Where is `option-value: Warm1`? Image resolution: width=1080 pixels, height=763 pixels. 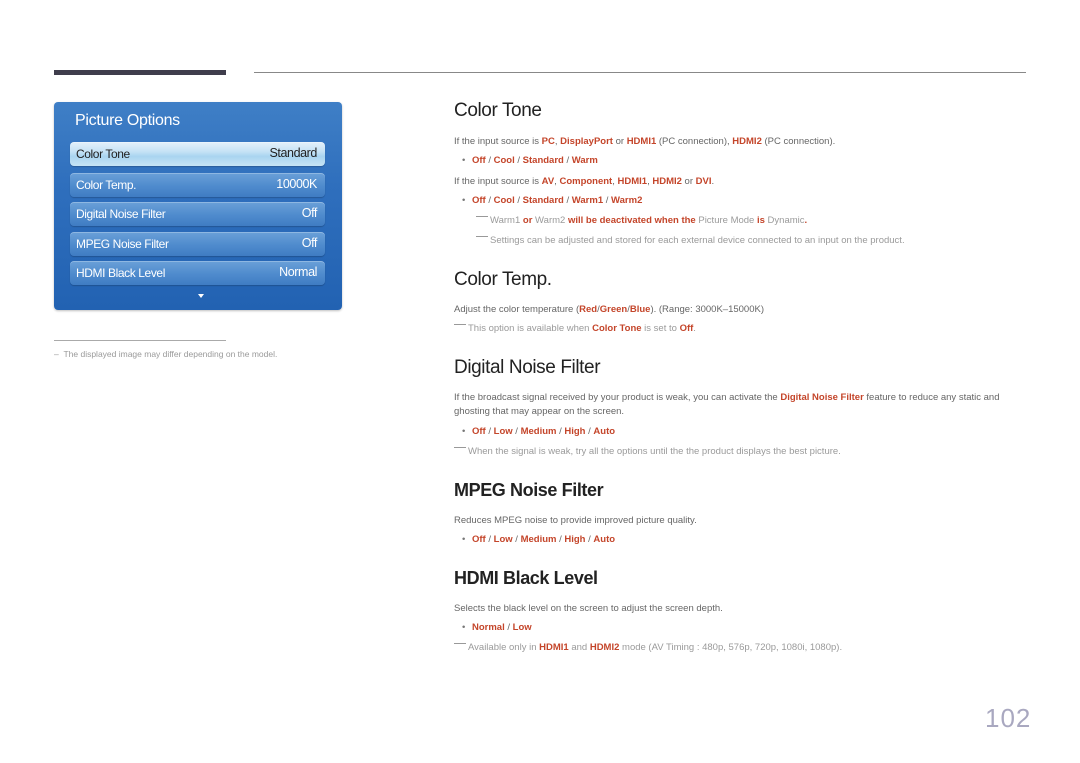 option-value: Warm1 is located at coordinates (587, 200).